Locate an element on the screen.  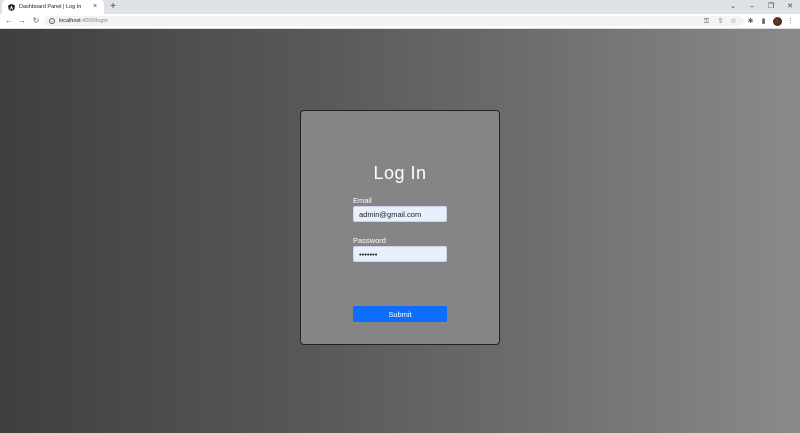
restore-icon: ❐ is located at coordinates (771, 7).